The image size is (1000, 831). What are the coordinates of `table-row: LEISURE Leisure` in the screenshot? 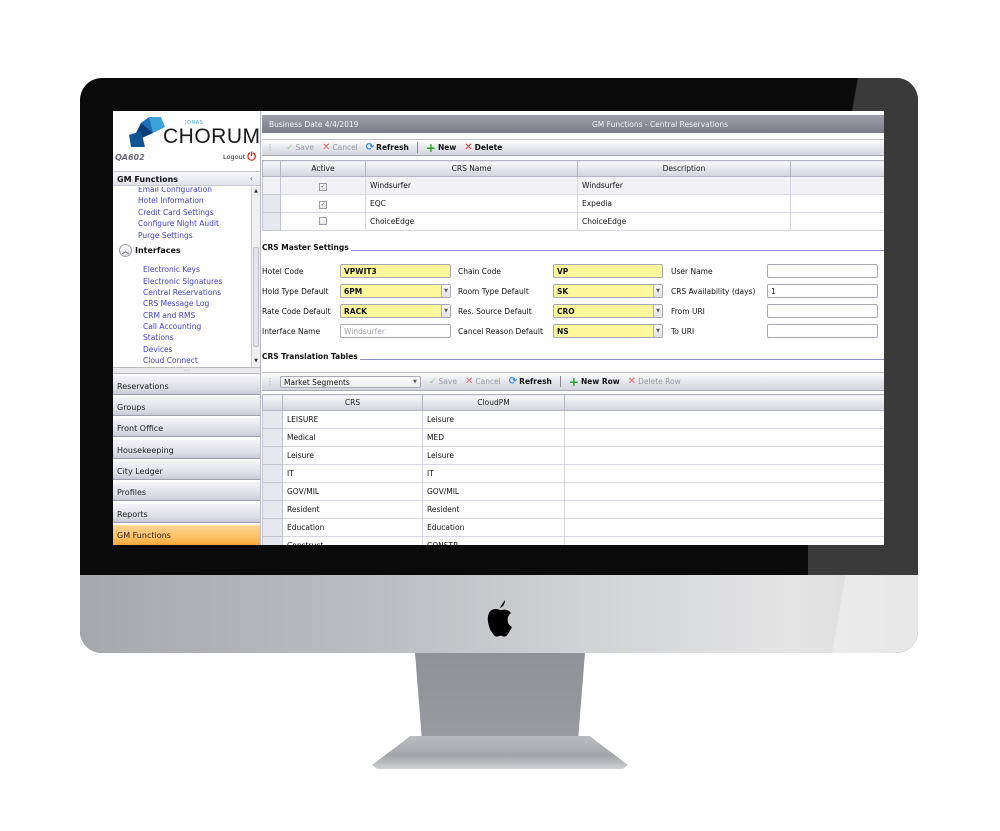 It's located at (573, 419).